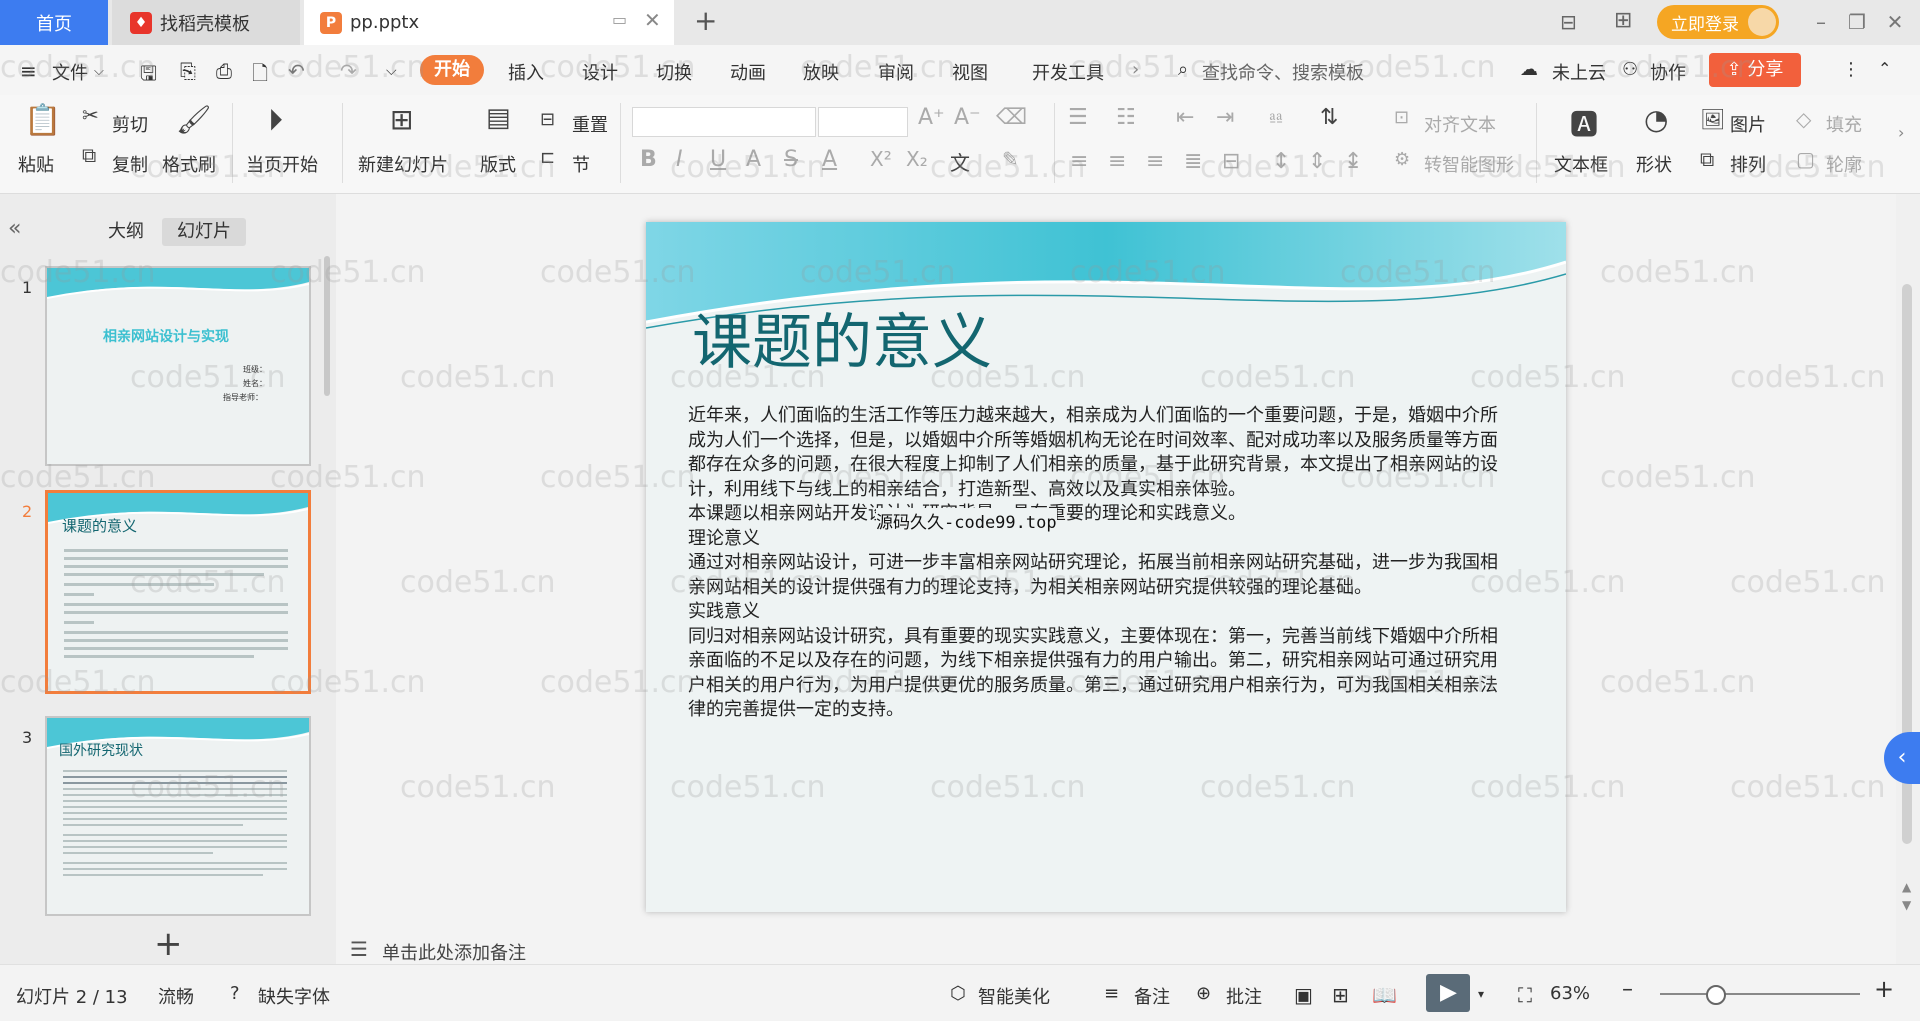 The image size is (1920, 1021). What do you see at coordinates (206, 22) in the screenshot?
I see `tab-template-store: ♦ 找稻壳模板` at bounding box center [206, 22].